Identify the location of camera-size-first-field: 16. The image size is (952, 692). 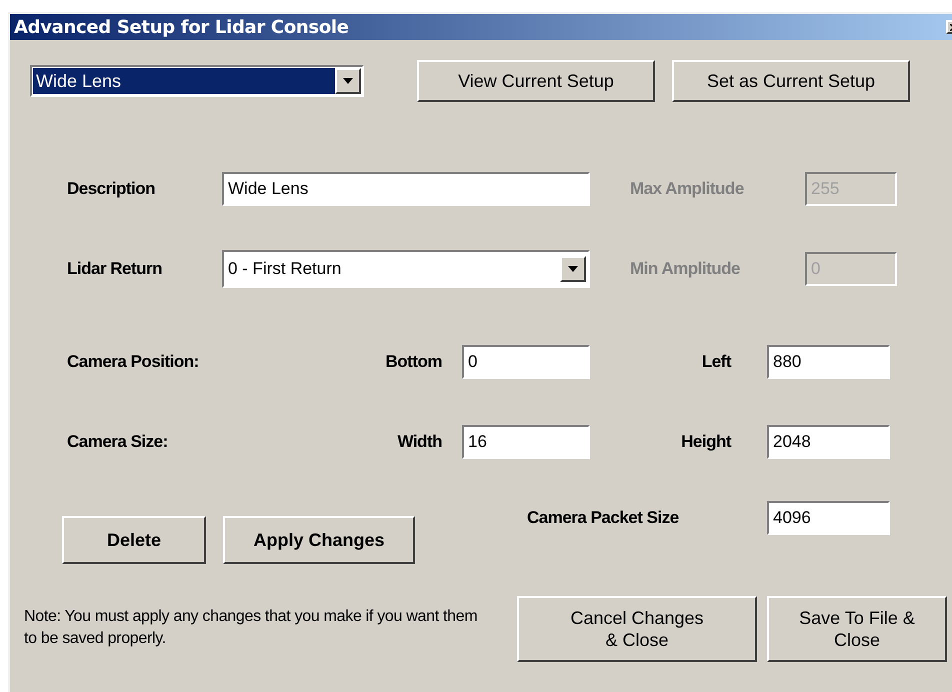
(526, 442).